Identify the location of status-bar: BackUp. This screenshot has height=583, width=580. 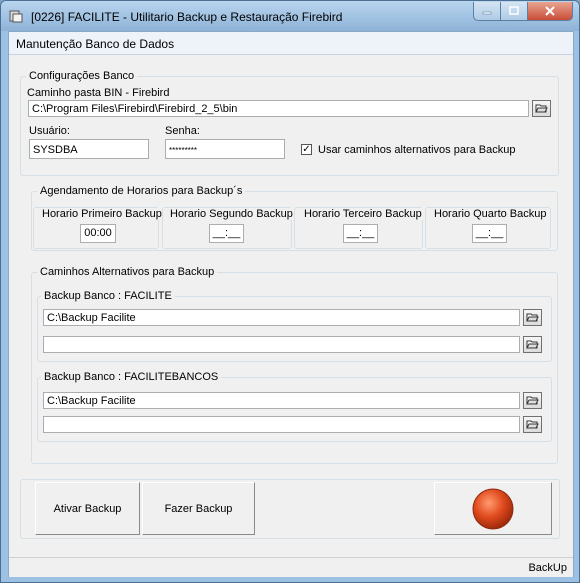
(291, 567).